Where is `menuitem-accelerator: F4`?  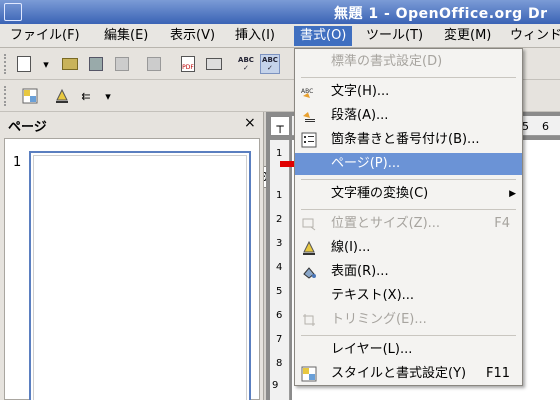
menuitem-accelerator: F4 is located at coordinates (502, 223).